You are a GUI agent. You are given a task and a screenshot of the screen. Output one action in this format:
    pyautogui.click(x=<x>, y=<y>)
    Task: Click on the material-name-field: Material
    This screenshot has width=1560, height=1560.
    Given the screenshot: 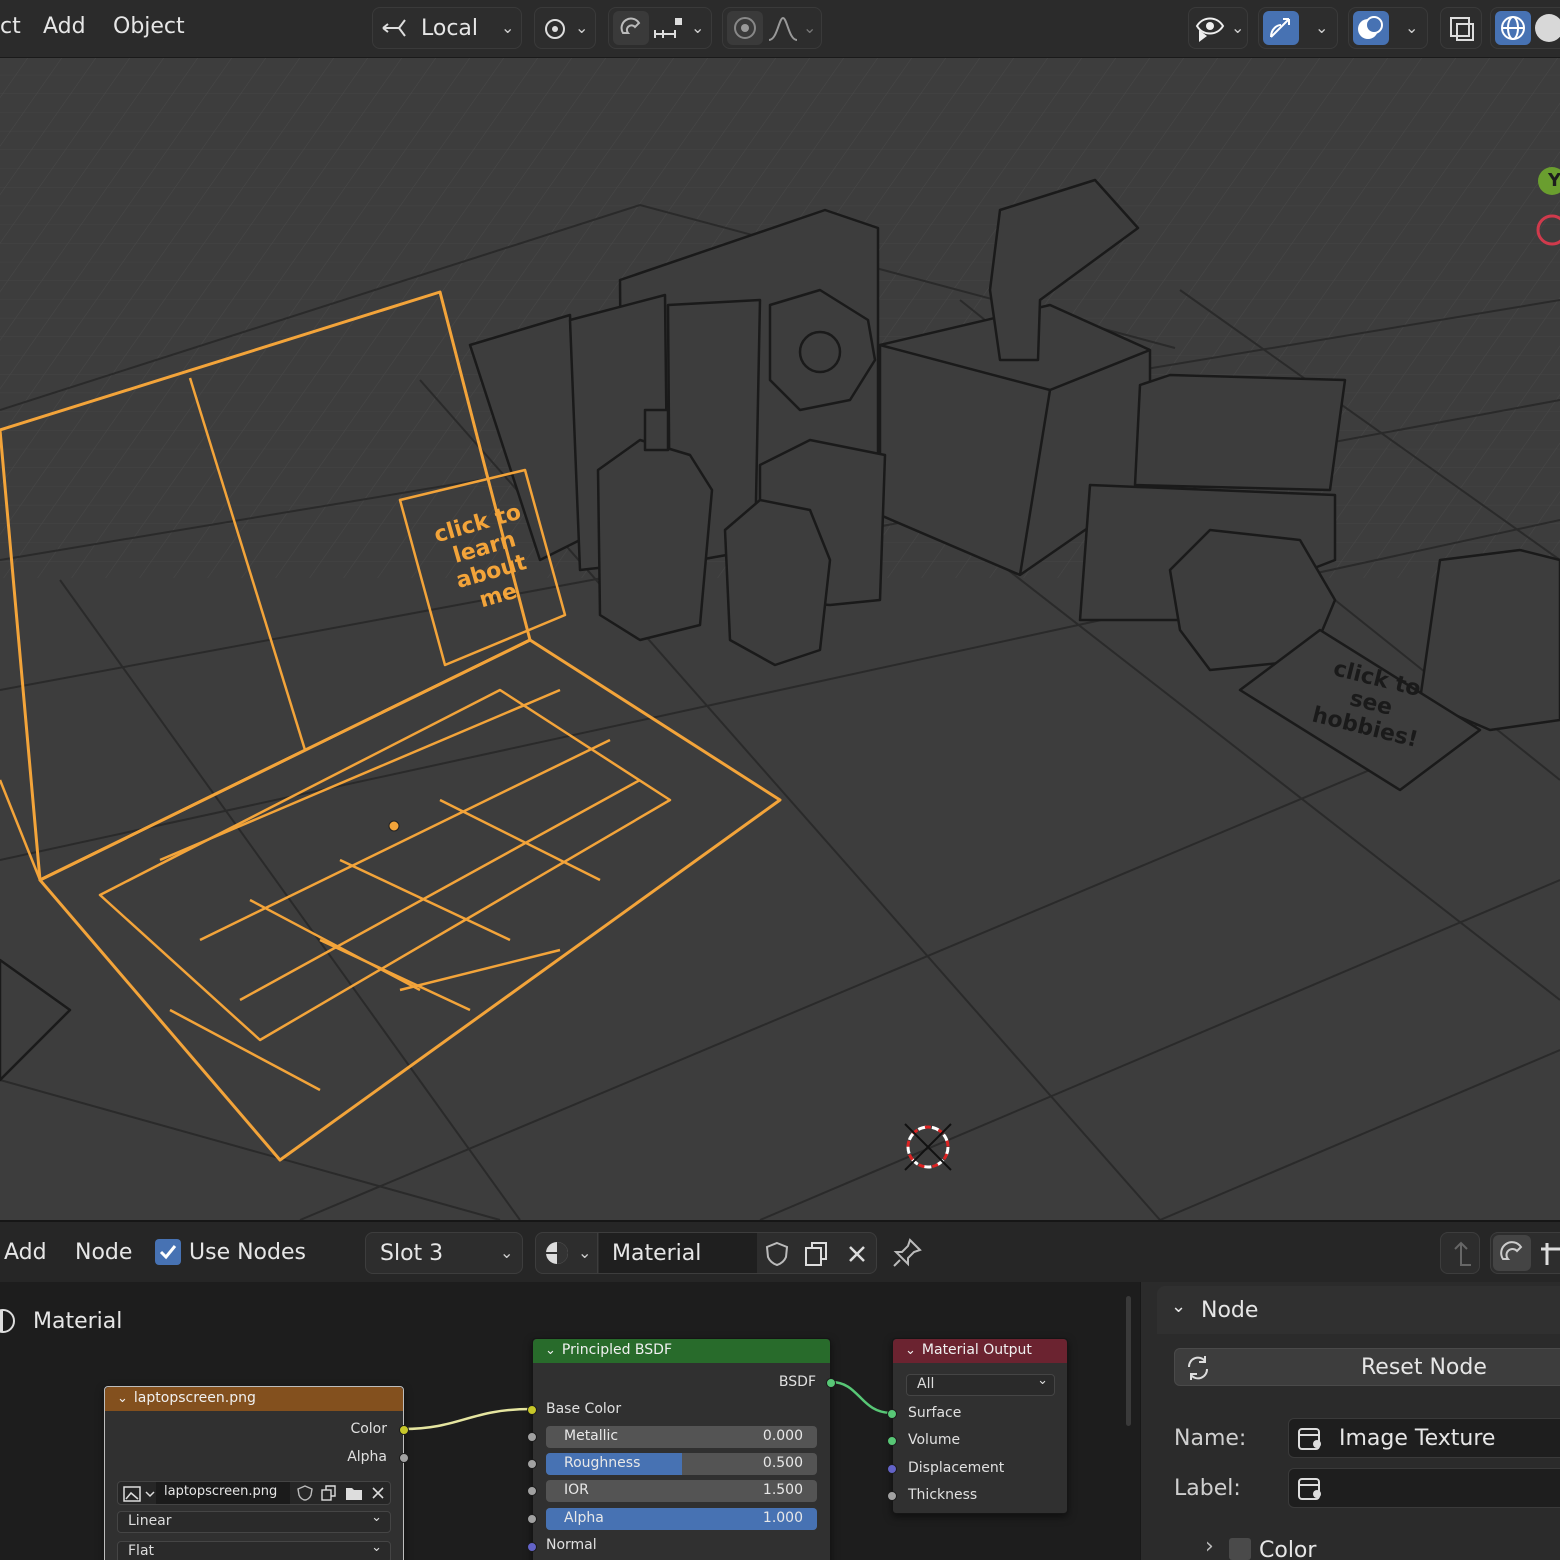 What is the action you would take?
    pyautogui.click(x=678, y=1253)
    